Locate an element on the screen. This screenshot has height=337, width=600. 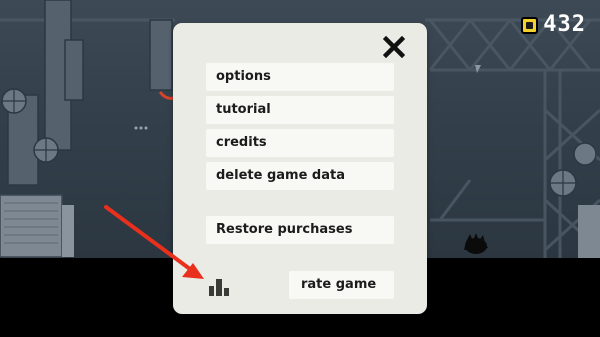
coin-counter: 432 is located at coordinates (553, 25).